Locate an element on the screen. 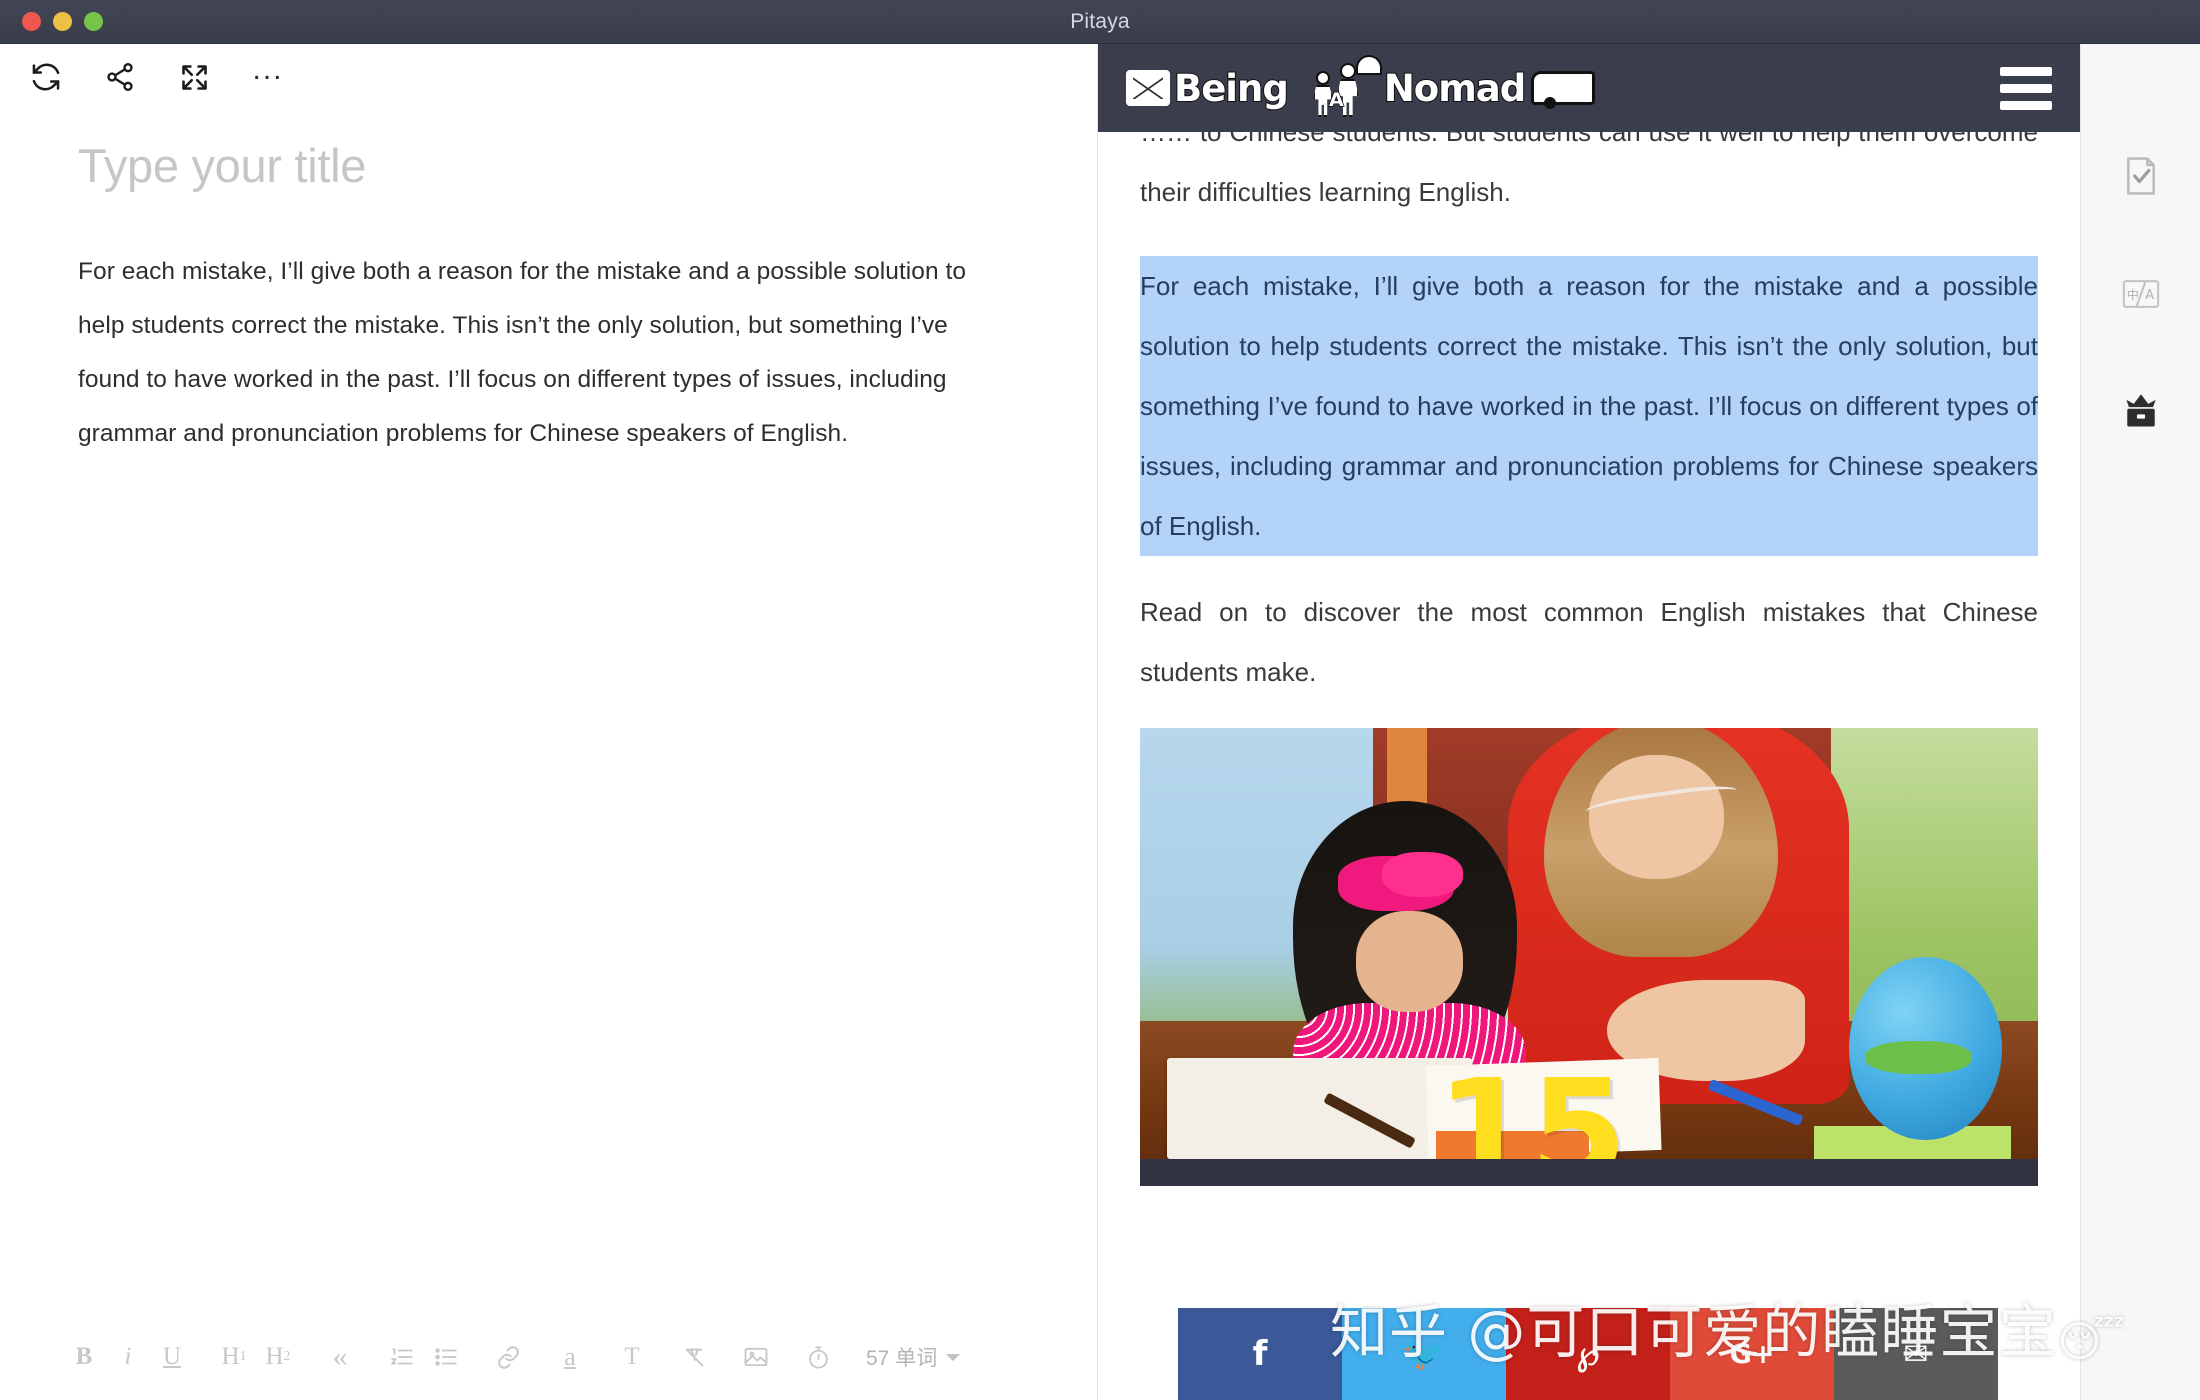 This screenshot has height=1400, width=2200. share-pinterest-button: ℘ is located at coordinates (1588, 1354).